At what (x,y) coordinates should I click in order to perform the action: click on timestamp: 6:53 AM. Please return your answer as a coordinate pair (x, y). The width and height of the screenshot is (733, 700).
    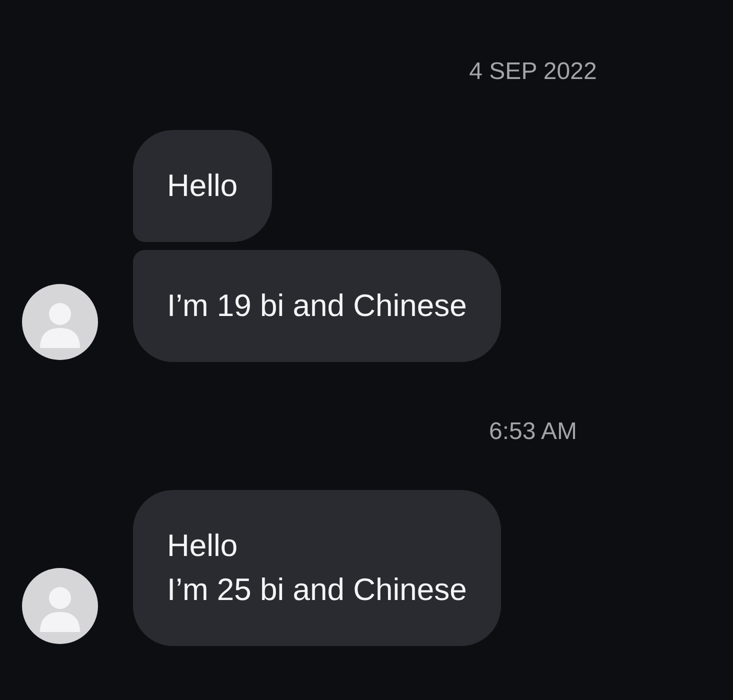
    Looking at the image, I should click on (533, 431).